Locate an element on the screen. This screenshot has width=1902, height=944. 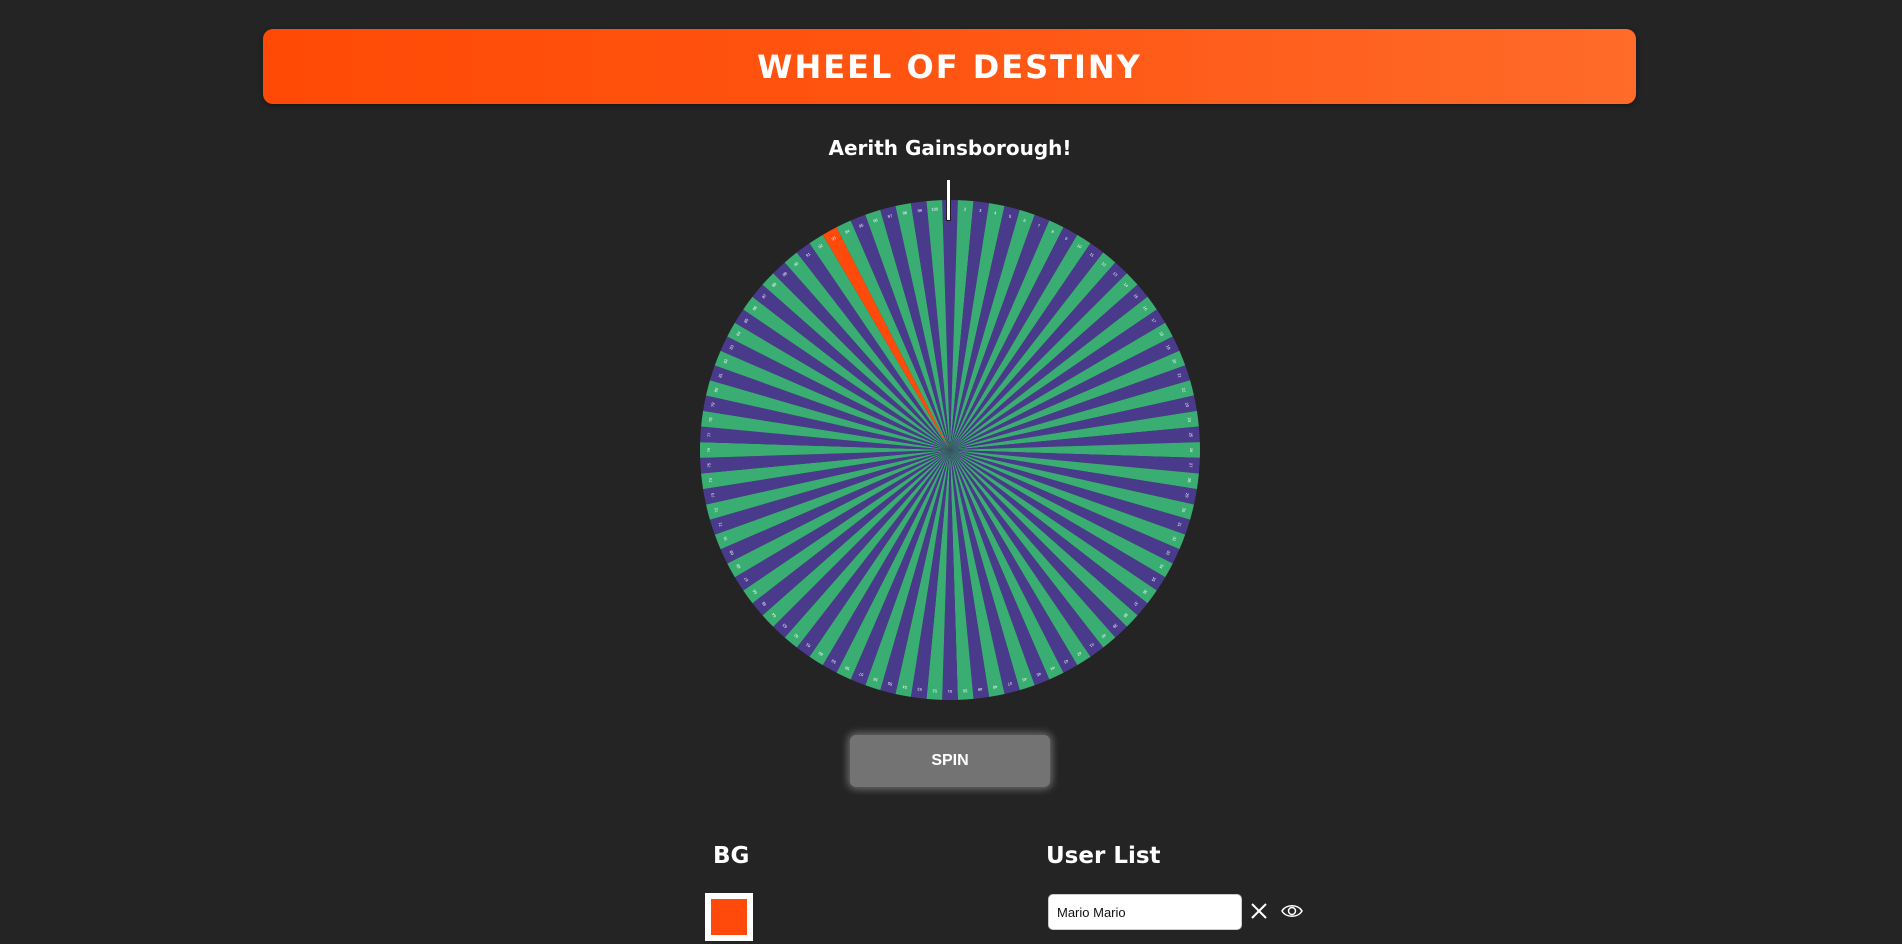
user-list-heading: User List is located at coordinates (1103, 856).